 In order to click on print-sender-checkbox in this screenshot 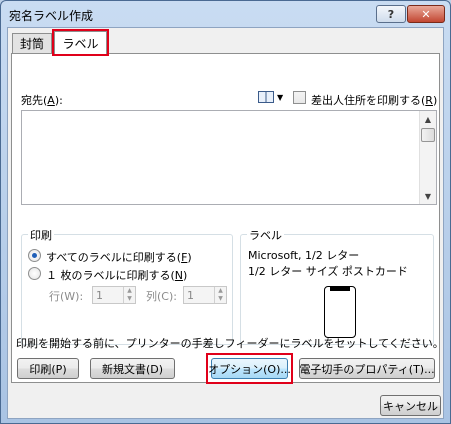, I will do `click(299, 97)`.